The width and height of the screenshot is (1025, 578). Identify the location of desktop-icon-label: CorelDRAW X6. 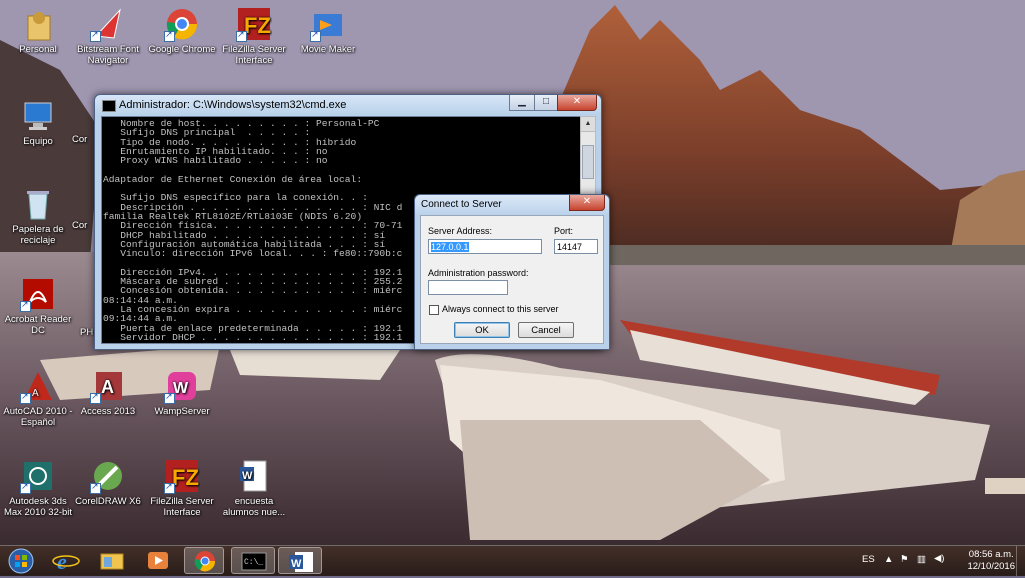
(108, 501).